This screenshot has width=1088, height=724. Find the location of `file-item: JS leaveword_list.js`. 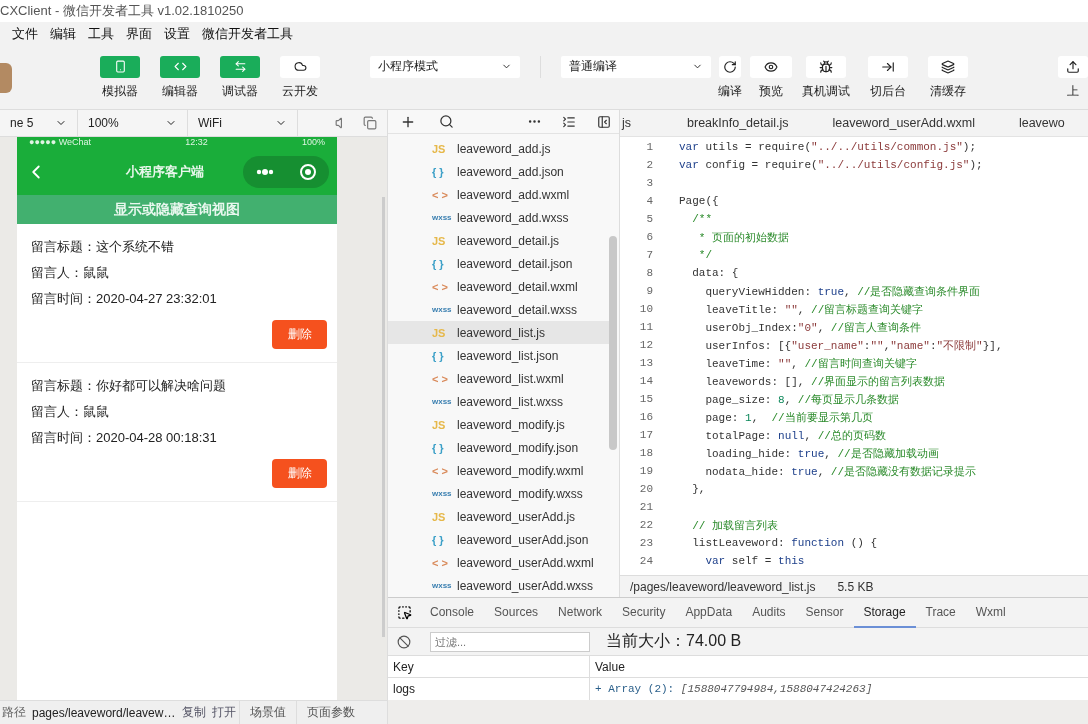

file-item: JS leaveword_list.js is located at coordinates (498, 332).